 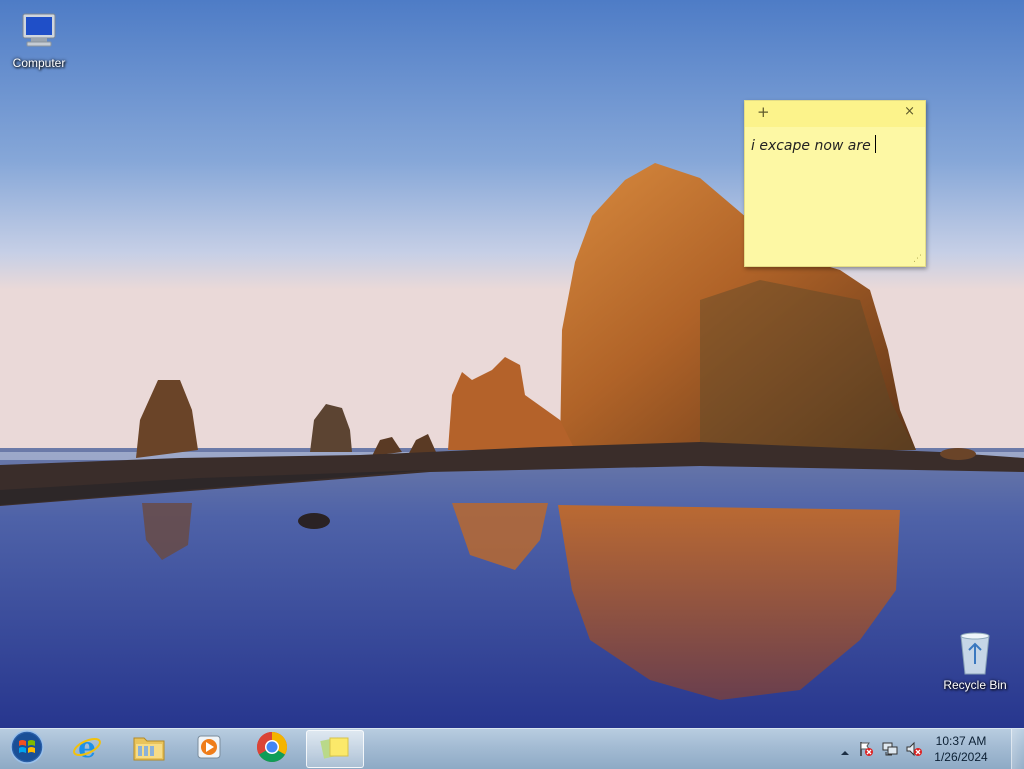 I want to click on desktop-icon-label: Computer, so click(x=39, y=63).